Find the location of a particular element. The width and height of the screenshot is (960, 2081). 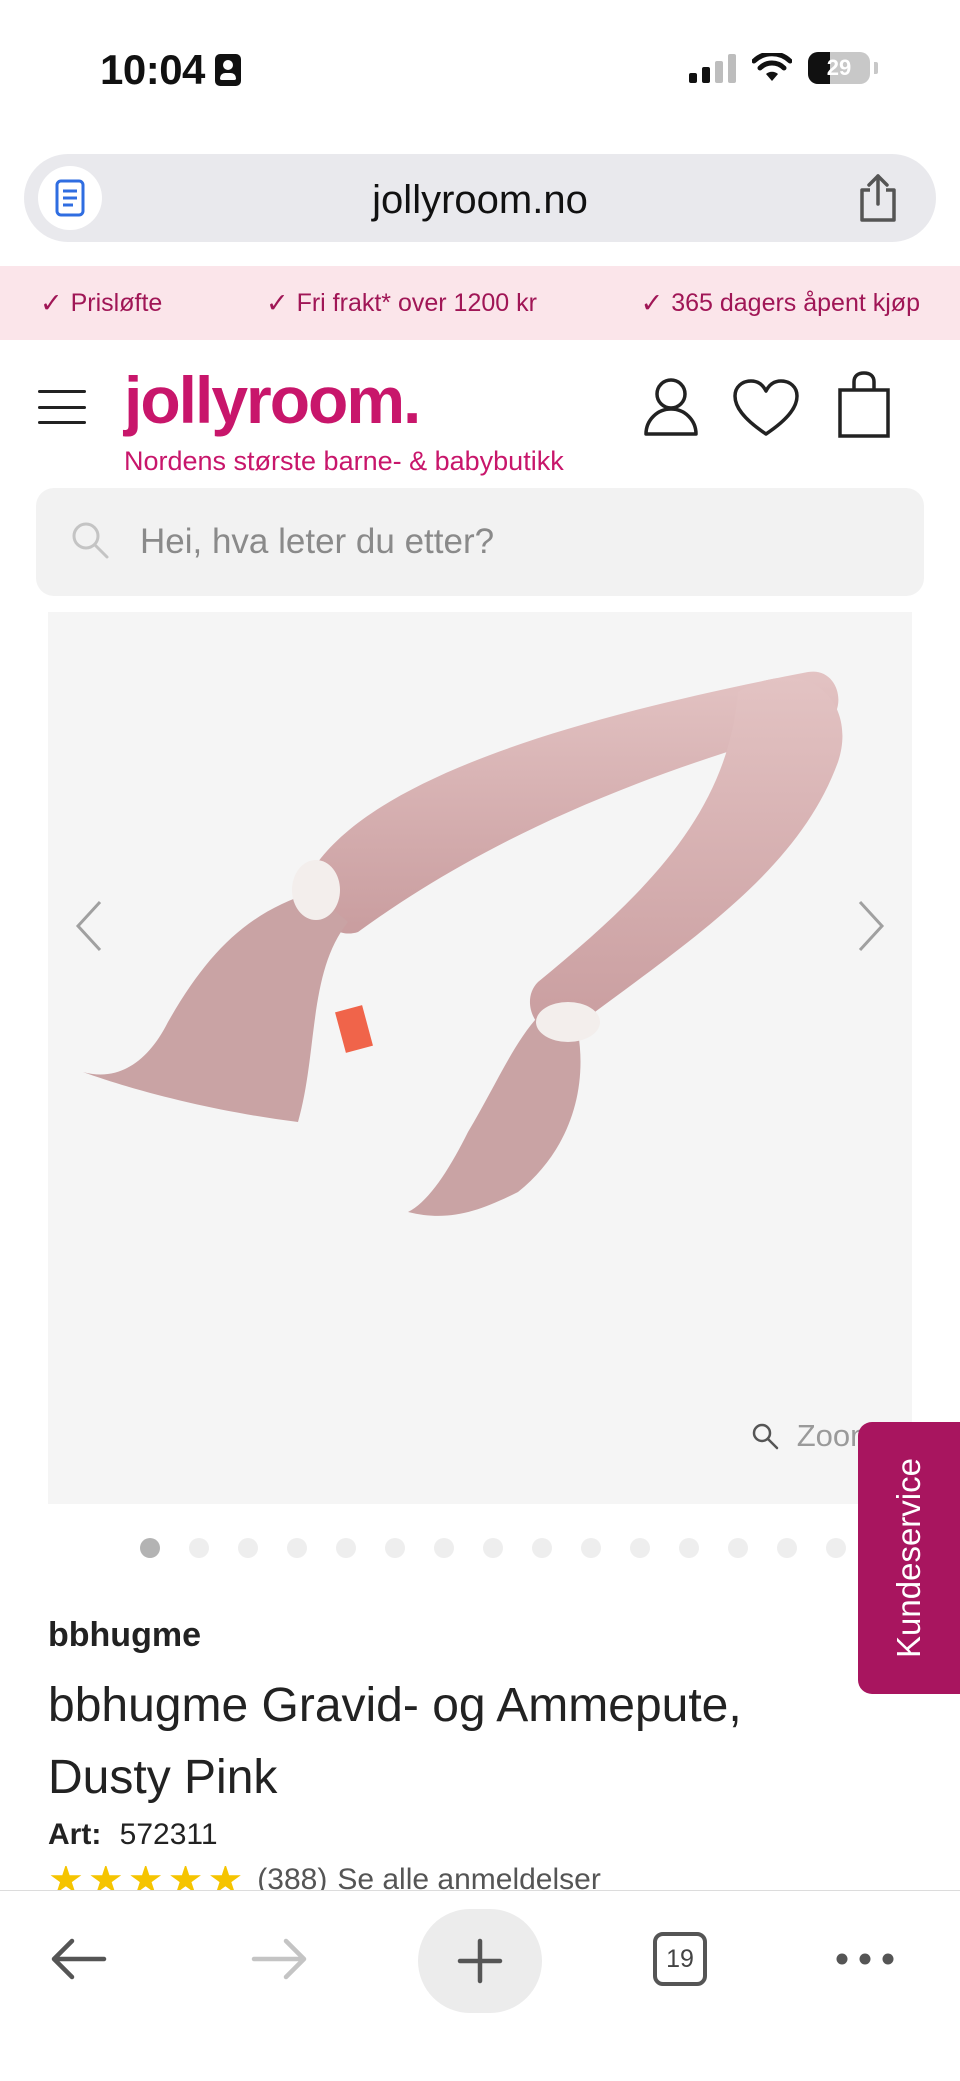

search-input is located at coordinates (510, 542).